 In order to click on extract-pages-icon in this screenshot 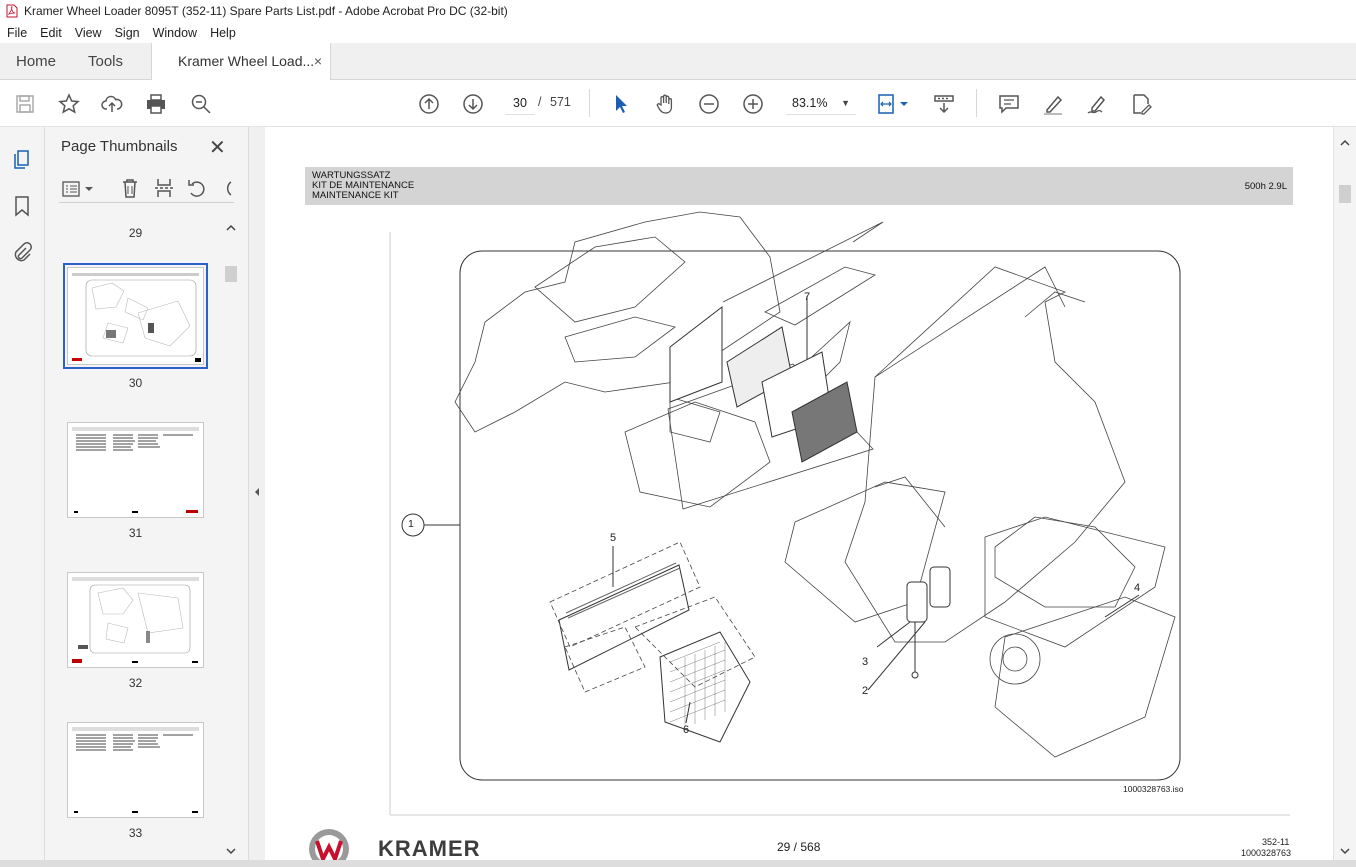, I will do `click(164, 188)`.